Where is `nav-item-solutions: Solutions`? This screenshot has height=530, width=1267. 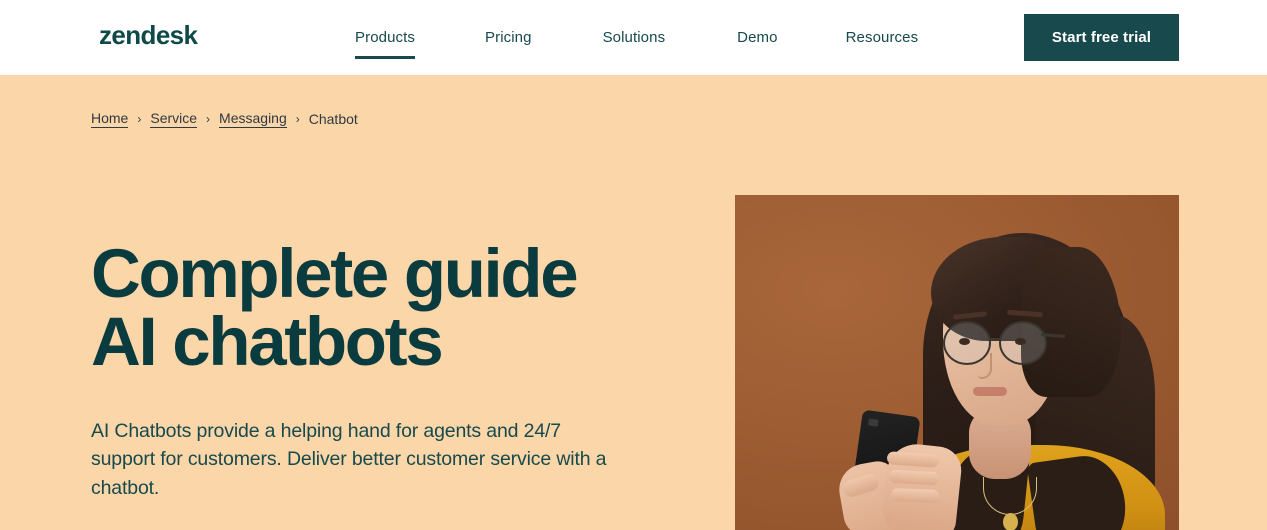
nav-item-solutions: Solutions is located at coordinates (634, 37).